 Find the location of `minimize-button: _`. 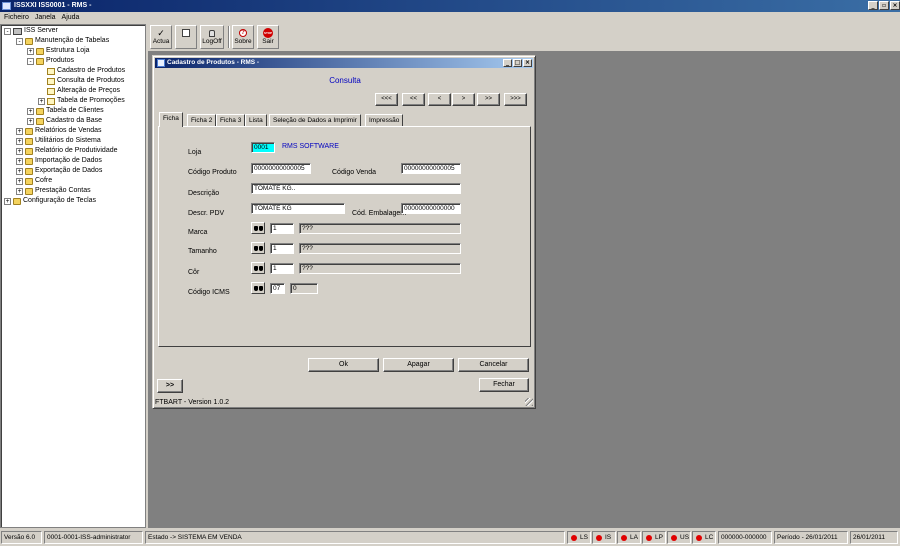

minimize-button: _ is located at coordinates (873, 5).